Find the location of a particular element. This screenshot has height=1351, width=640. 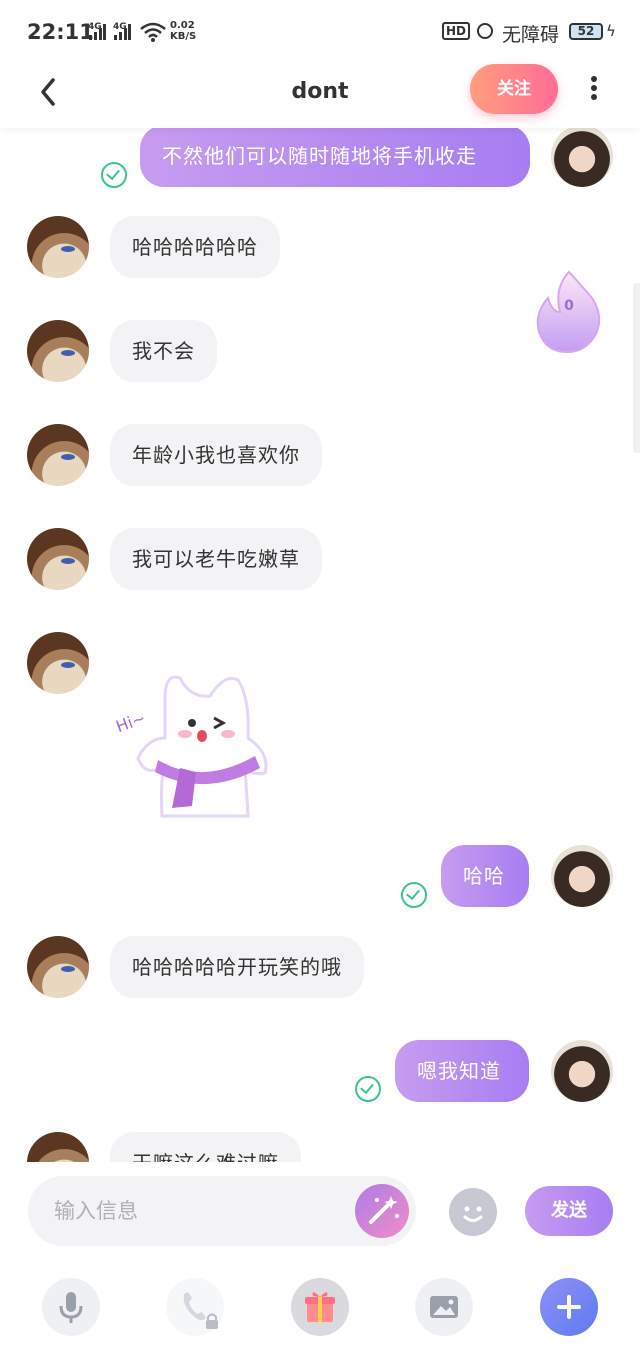

wifi-icon is located at coordinates (153, 32).